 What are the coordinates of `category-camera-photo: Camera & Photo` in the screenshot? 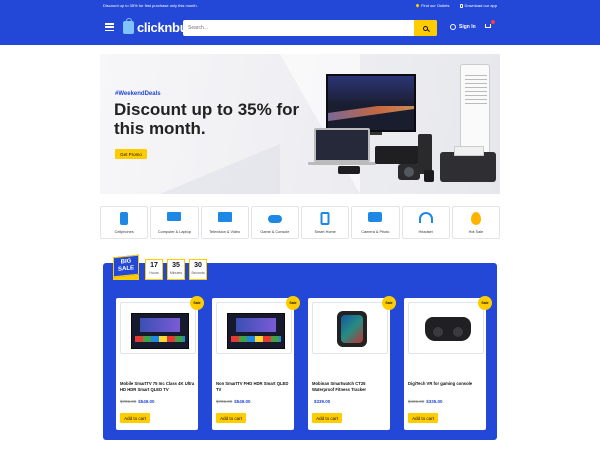 It's located at (375, 222).